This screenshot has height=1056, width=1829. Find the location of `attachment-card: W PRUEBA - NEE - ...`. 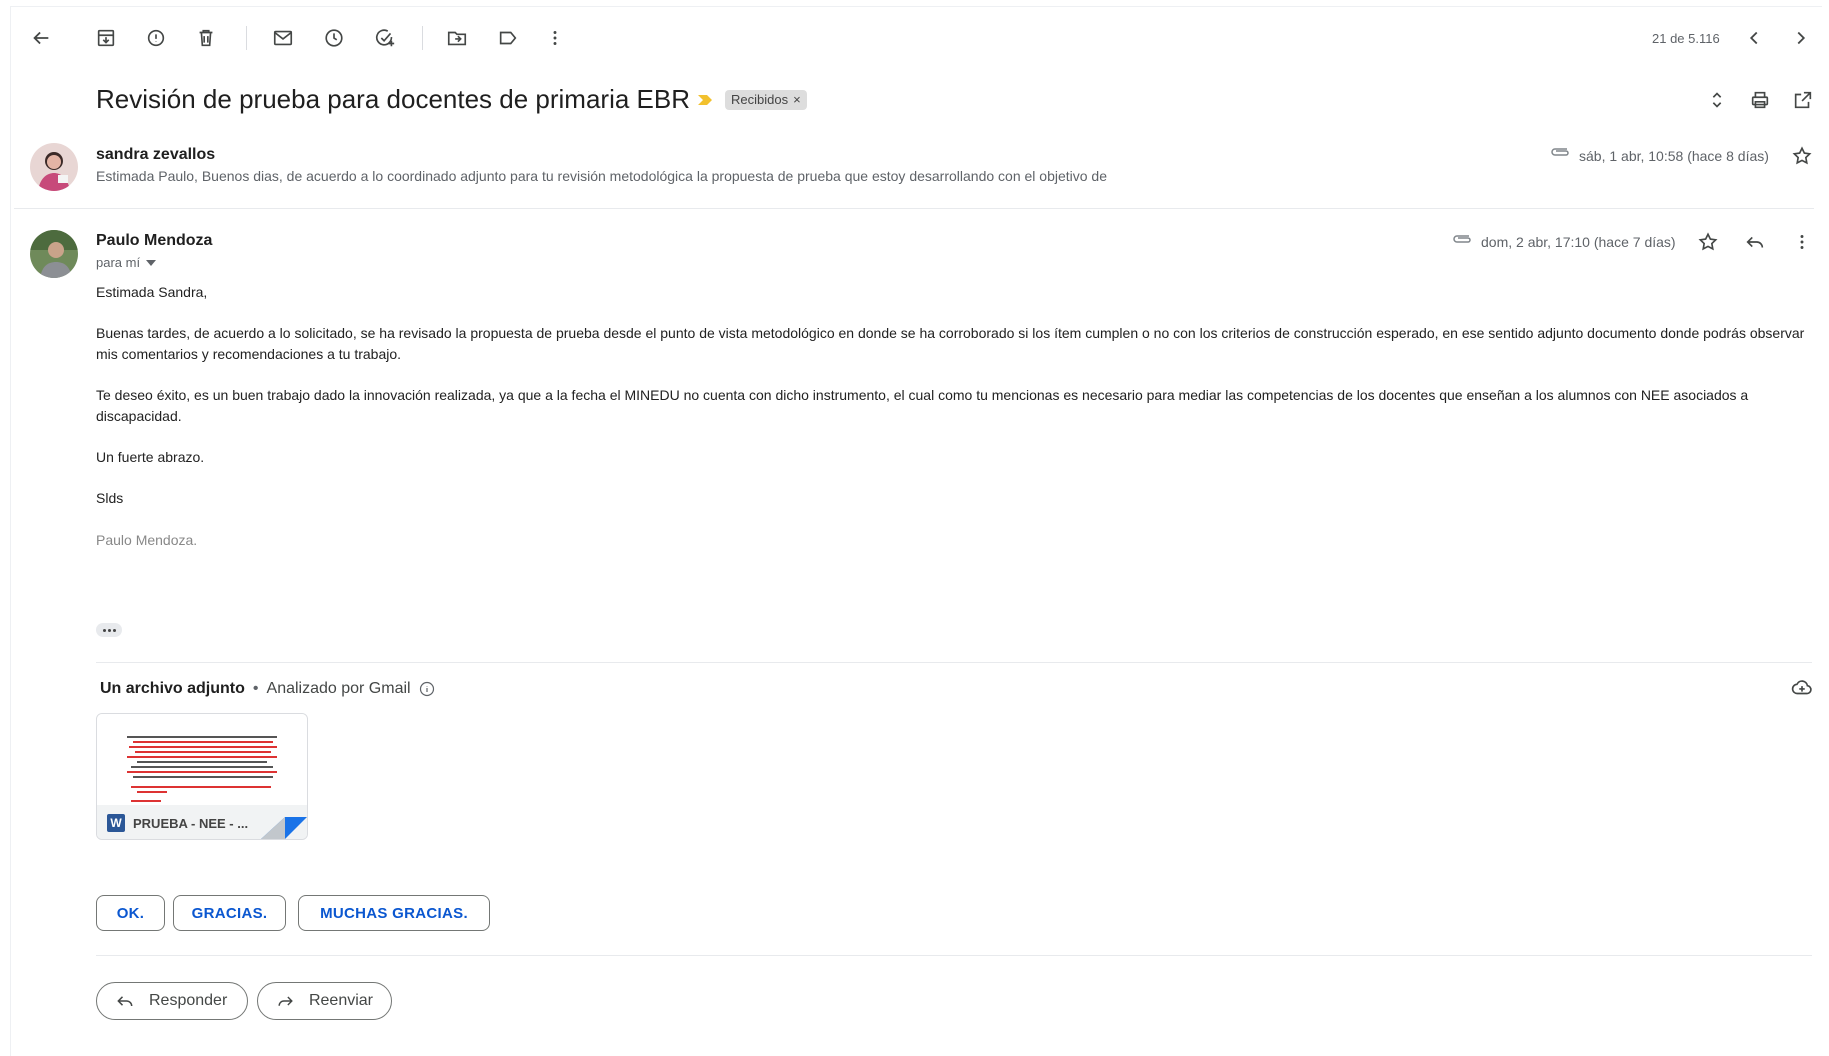

attachment-card: W PRUEBA - NEE - ... is located at coordinates (202, 776).